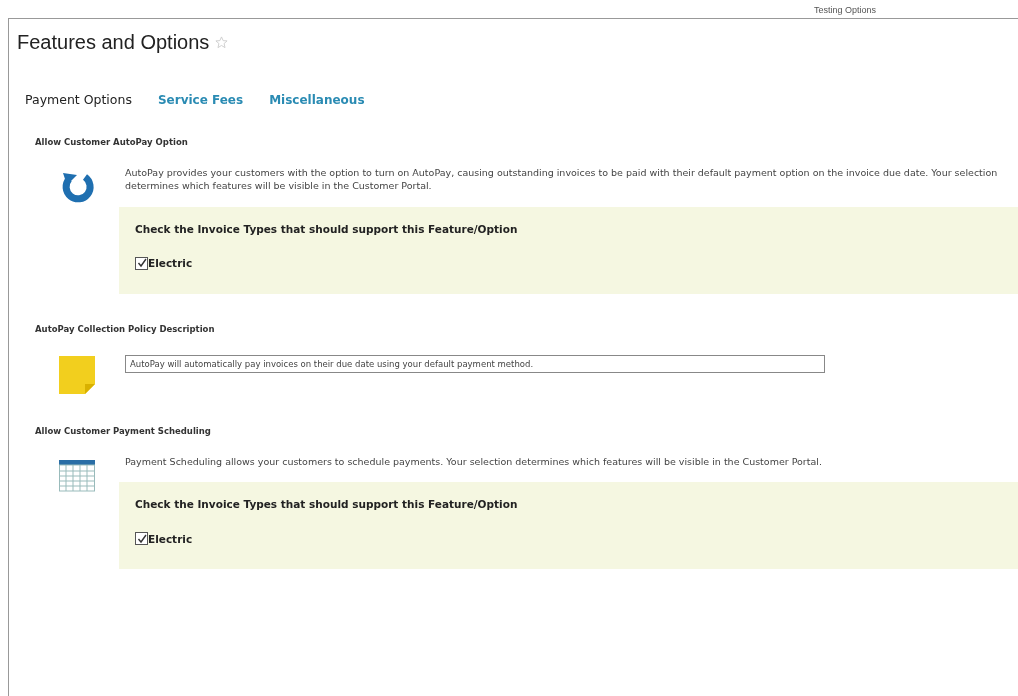 Image resolution: width=1018 pixels, height=696 pixels. I want to click on tab: Service Fees, so click(200, 99).